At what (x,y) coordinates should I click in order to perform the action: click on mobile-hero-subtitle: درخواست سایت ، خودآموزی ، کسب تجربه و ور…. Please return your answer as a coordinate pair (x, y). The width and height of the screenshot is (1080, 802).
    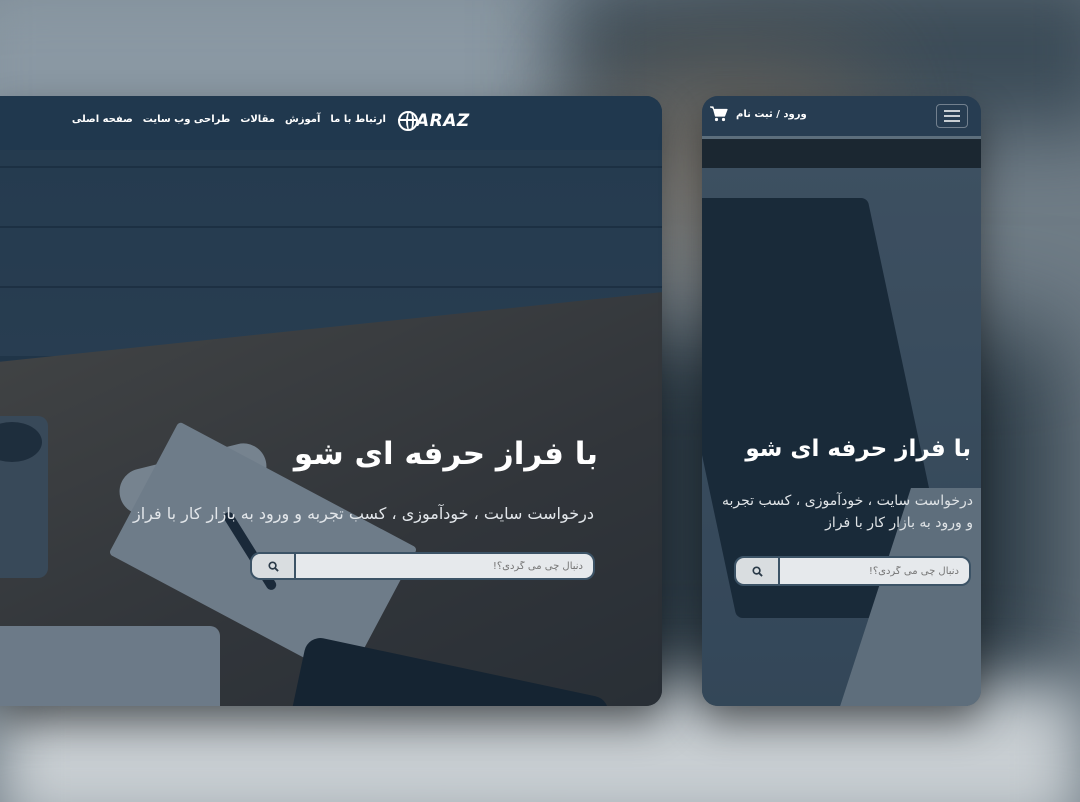
    Looking at the image, I should click on (847, 512).